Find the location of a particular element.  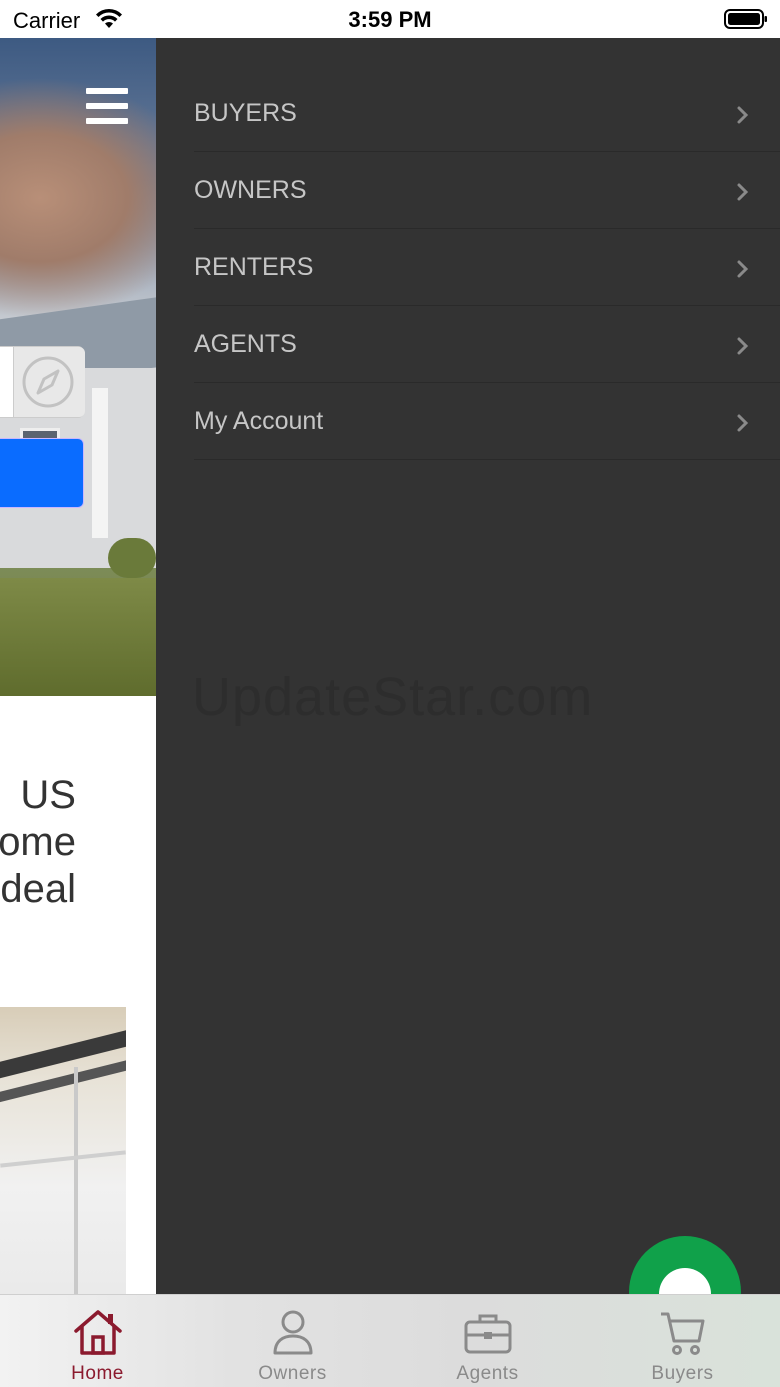

tab-label: Owners is located at coordinates (292, 1373).